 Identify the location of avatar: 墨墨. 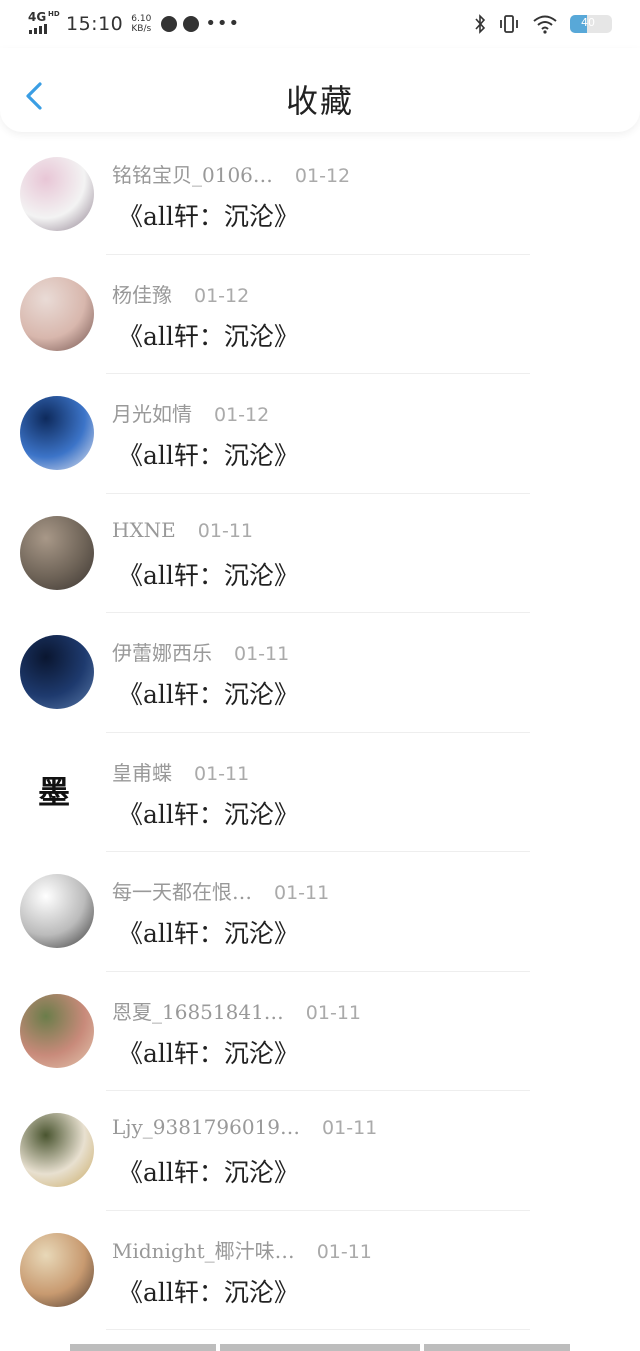
(57, 792).